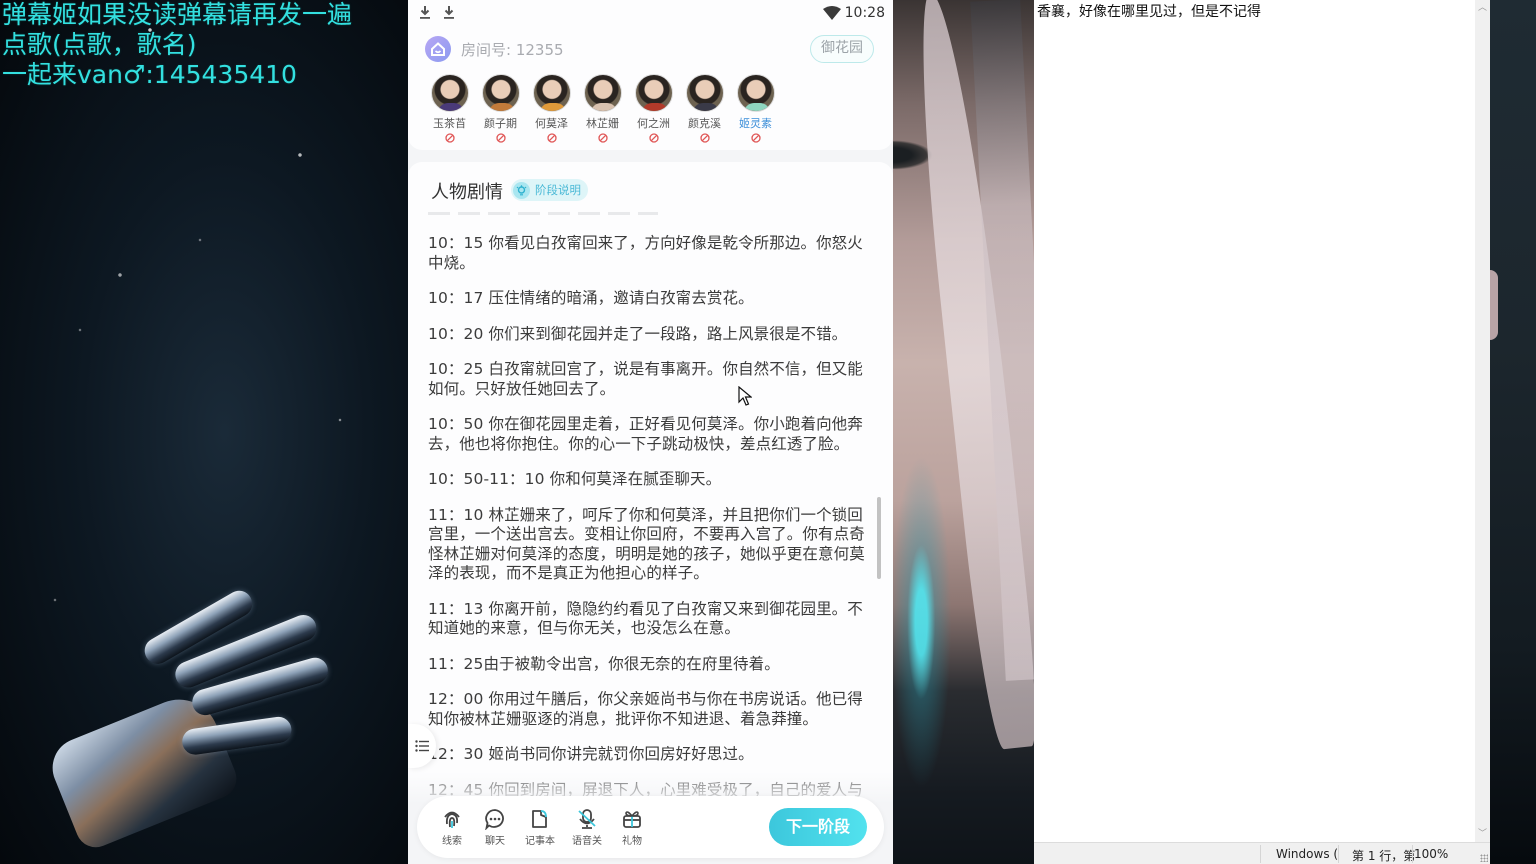 The height and width of the screenshot is (864, 1536). Describe the element at coordinates (842, 49) in the screenshot. I see `scene-button: 御花园` at that location.